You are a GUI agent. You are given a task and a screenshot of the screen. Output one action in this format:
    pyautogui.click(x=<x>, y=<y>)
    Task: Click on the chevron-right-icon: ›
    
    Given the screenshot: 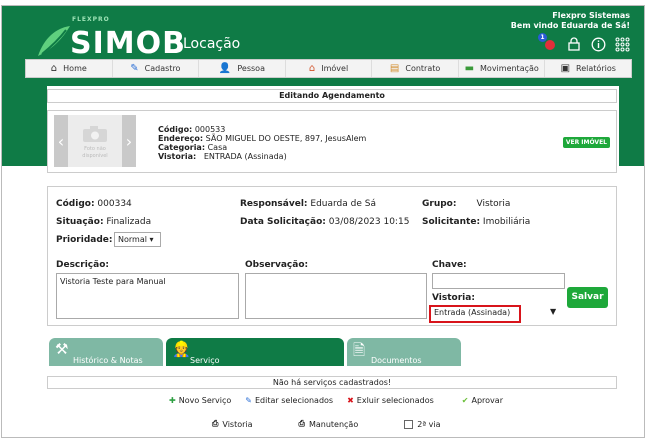 What is the action you would take?
    pyautogui.click(x=129, y=141)
    